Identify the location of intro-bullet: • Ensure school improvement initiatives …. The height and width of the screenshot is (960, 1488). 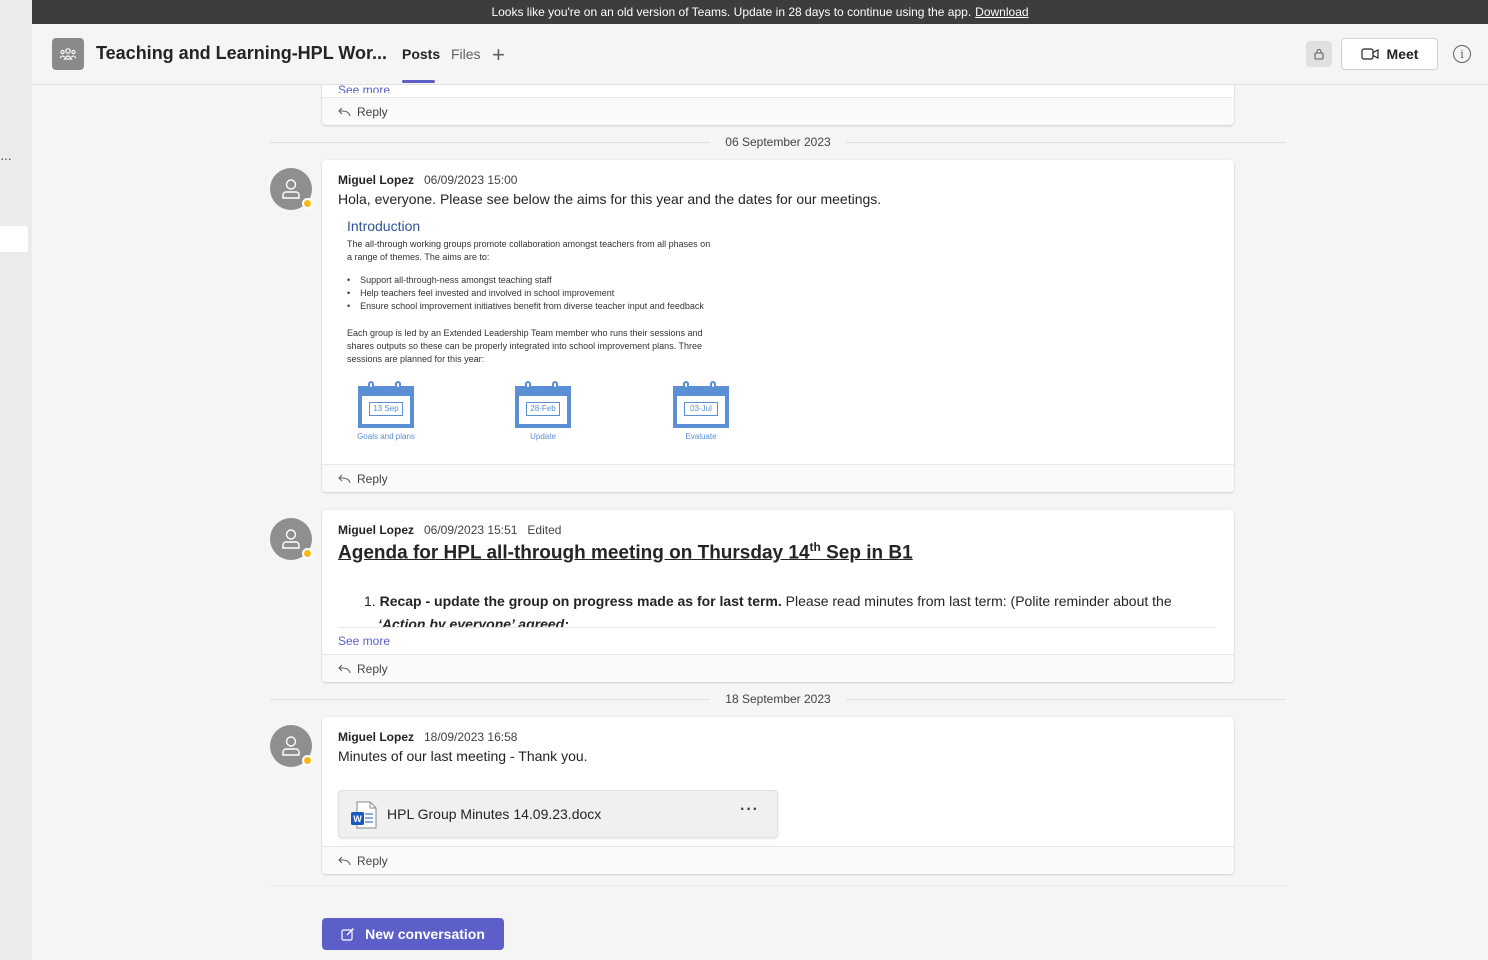
(525, 306).